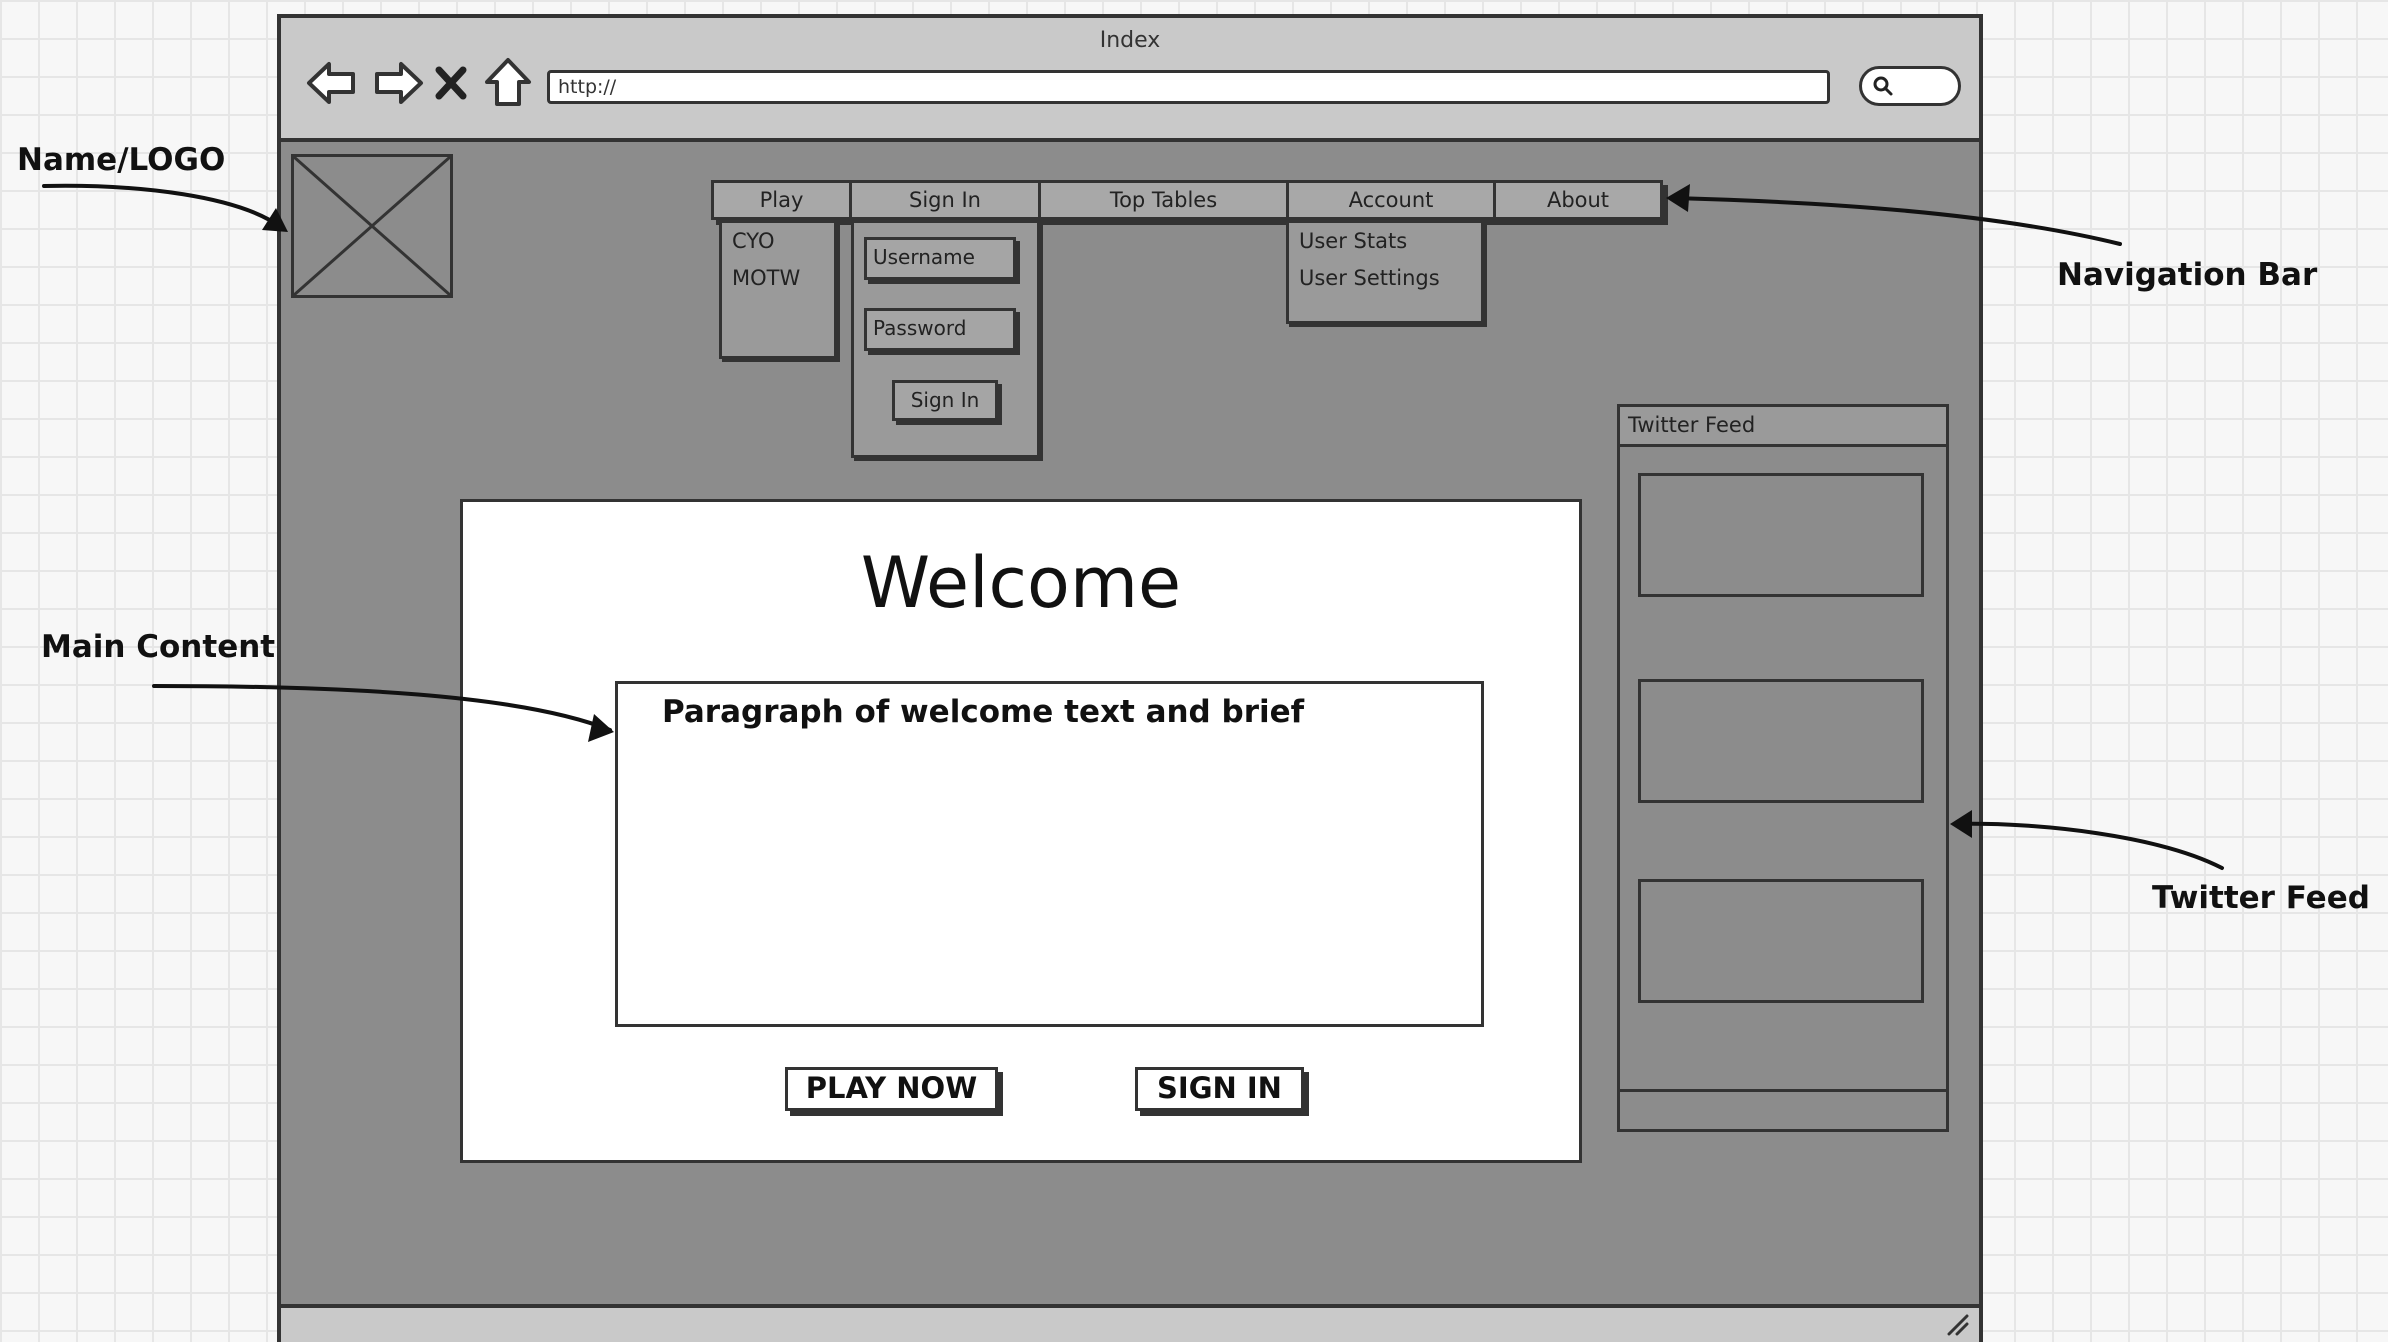 The height and width of the screenshot is (1342, 2388). I want to click on callout-label-main-content: Main Content, so click(158, 647).